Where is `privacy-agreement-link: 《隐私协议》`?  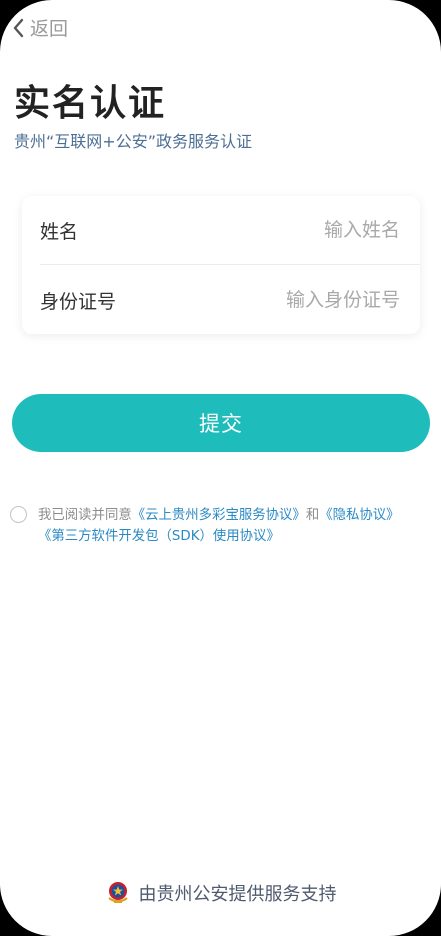 privacy-agreement-link: 《隐私协议》 is located at coordinates (359, 515).